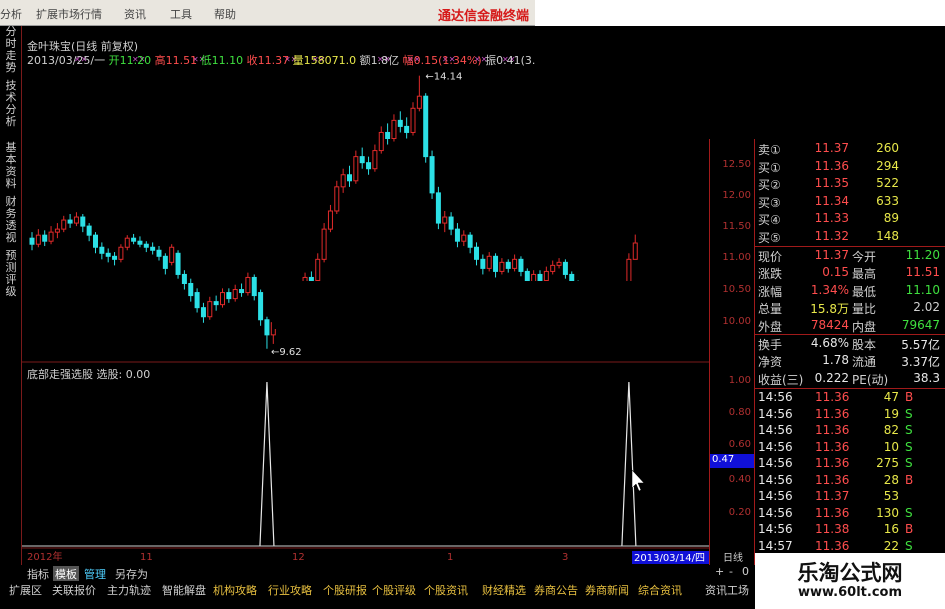 The width and height of the screenshot is (945, 609). Describe the element at coordinates (850, 514) in the screenshot. I see `tick-row: 14:56 11.36 130 S` at that location.